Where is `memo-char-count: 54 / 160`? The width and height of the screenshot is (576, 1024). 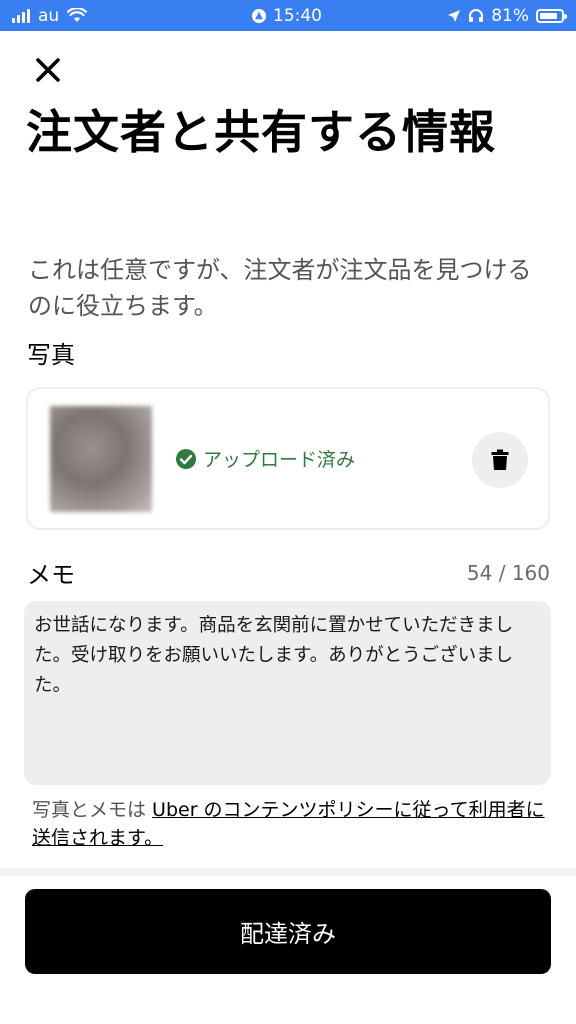 memo-char-count: 54 / 160 is located at coordinates (508, 573).